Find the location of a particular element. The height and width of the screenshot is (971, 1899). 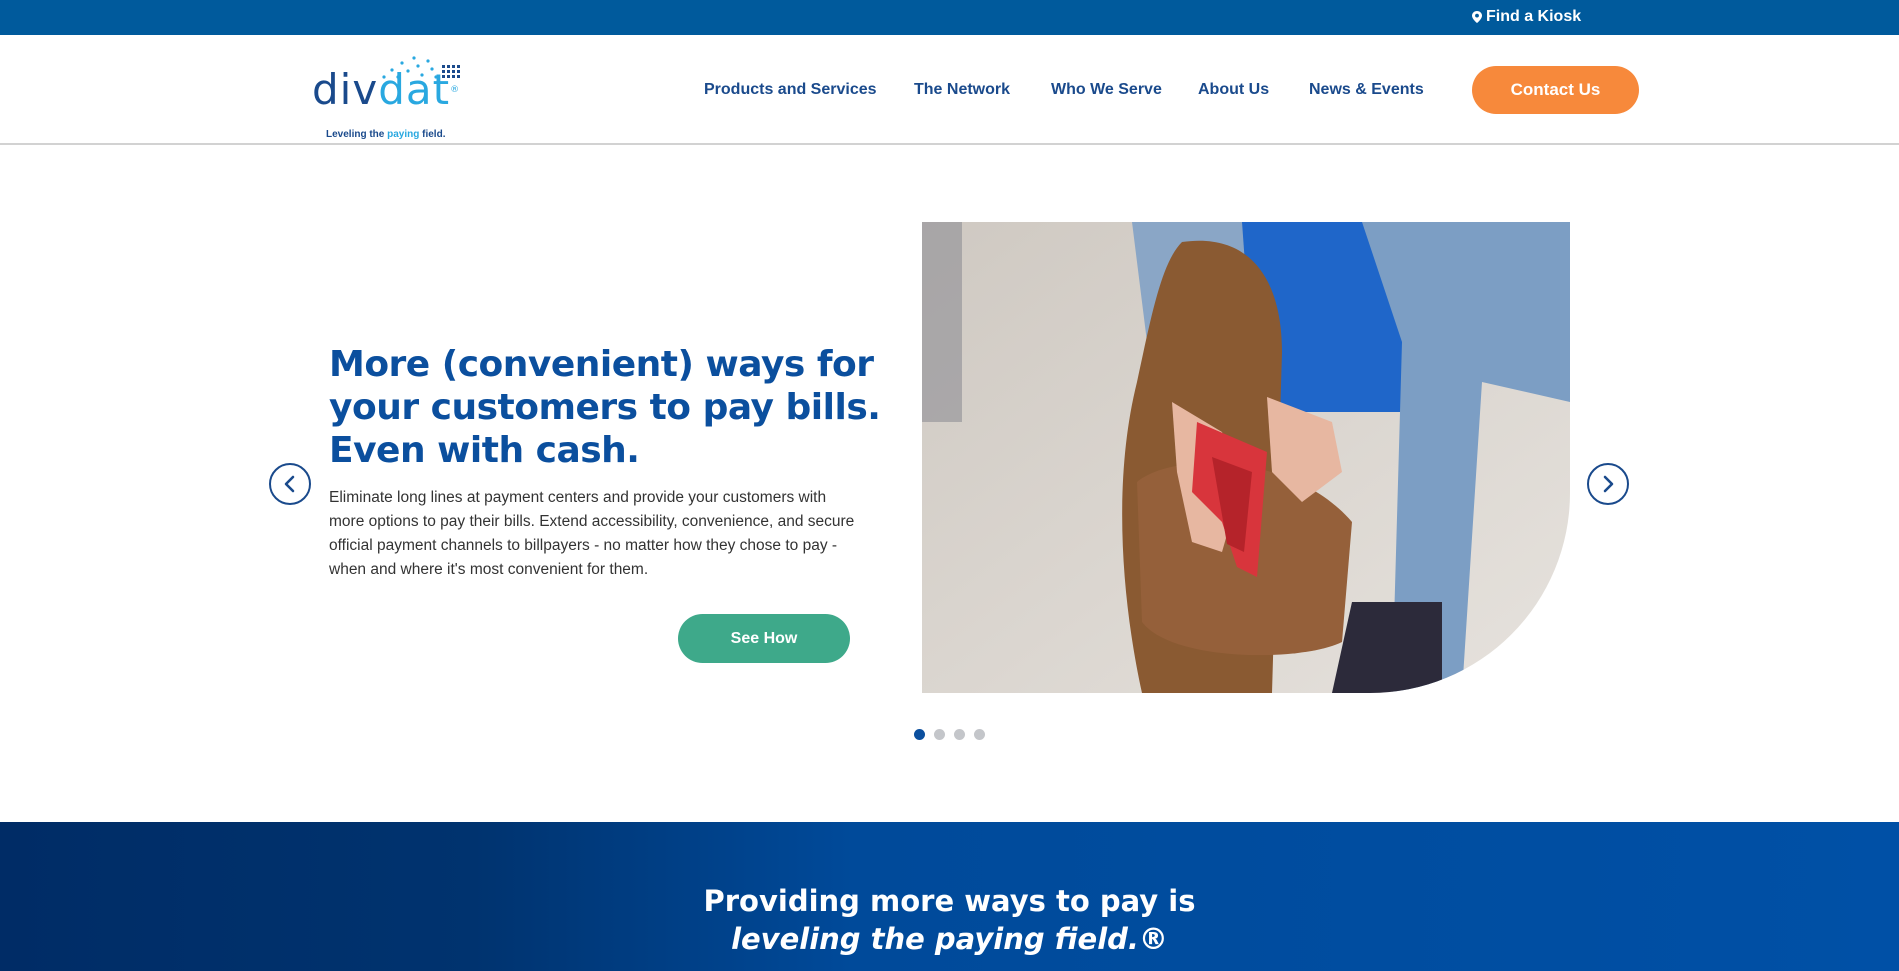

nav-item-who-we-serve: Who We Serve is located at coordinates (1106, 90).